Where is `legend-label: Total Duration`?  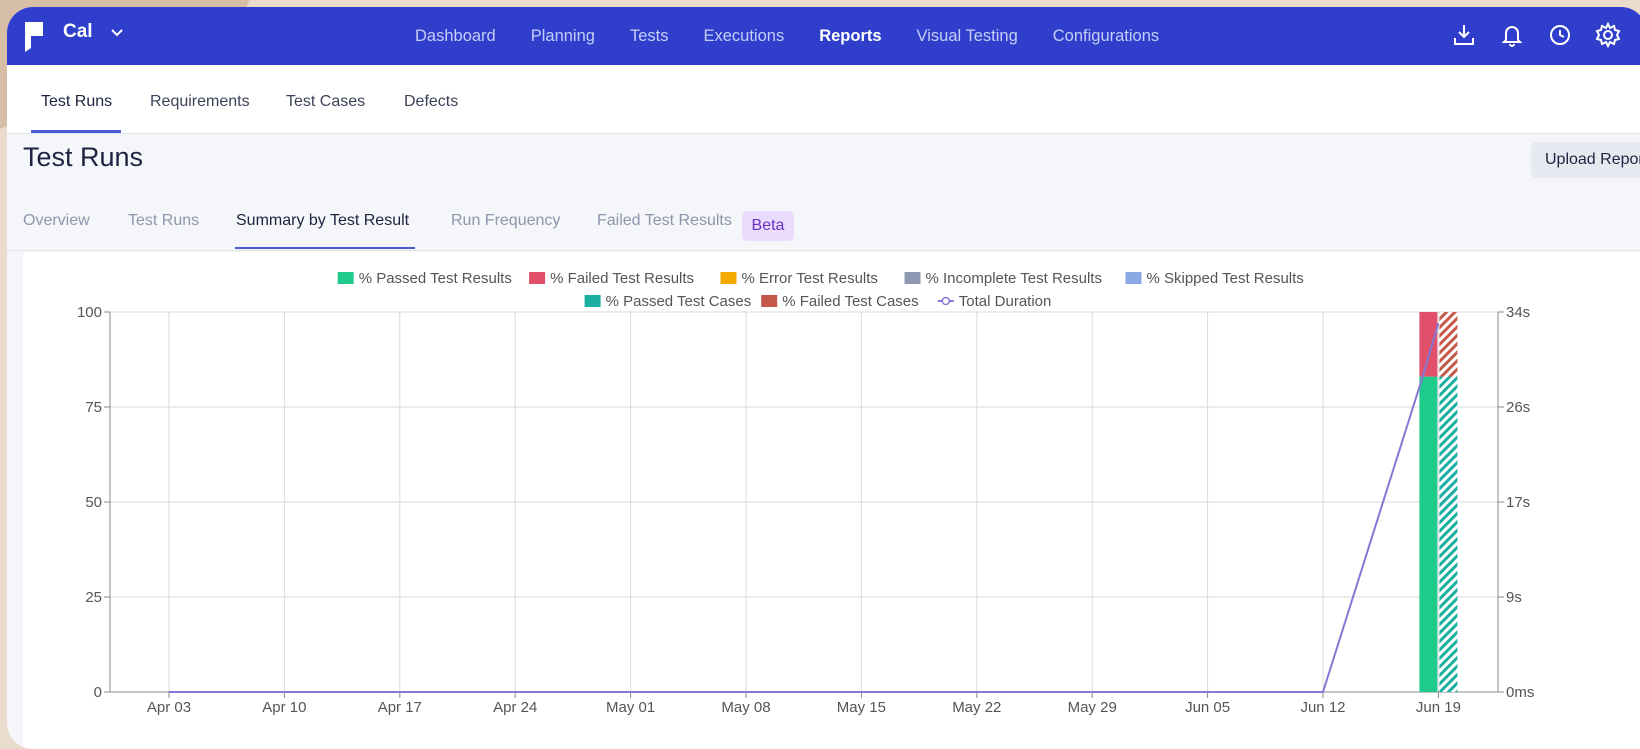
legend-label: Total Duration is located at coordinates (1005, 301).